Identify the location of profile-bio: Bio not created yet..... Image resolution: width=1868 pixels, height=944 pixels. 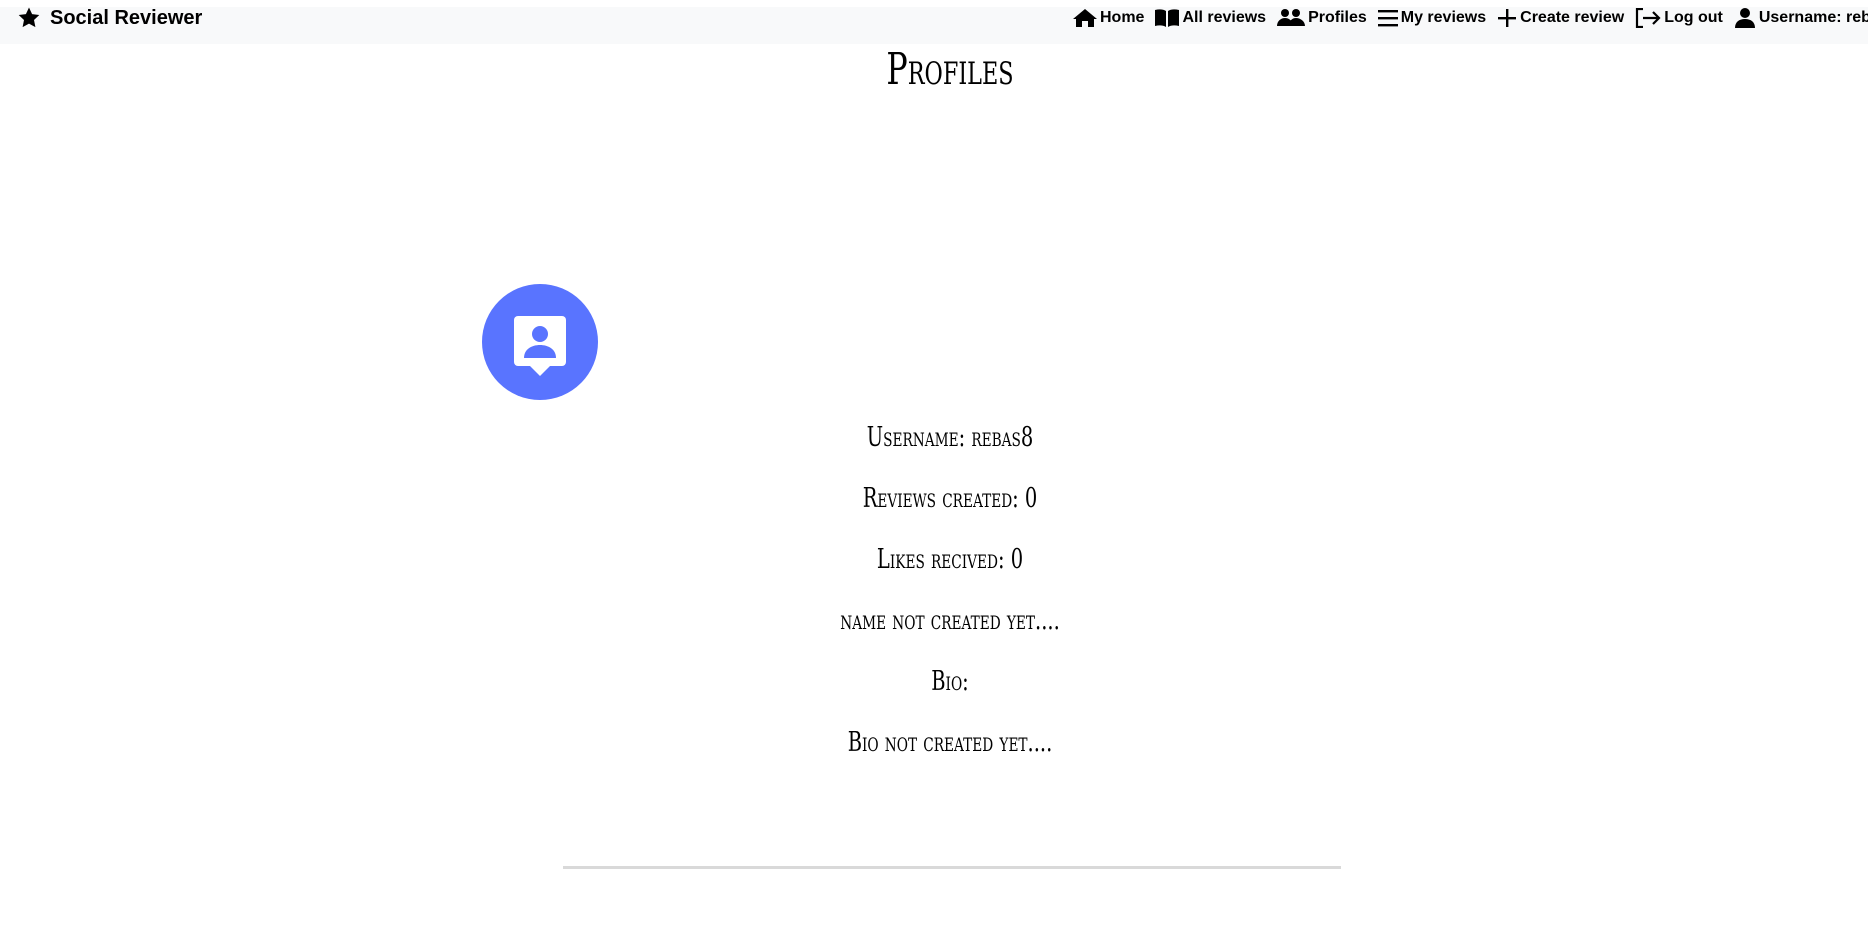
(950, 742).